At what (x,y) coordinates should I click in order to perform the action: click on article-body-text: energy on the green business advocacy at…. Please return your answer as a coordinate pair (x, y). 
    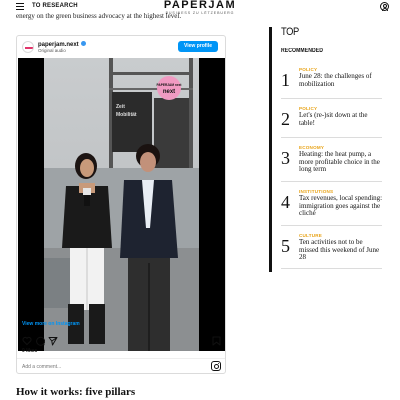
    Looking at the image, I should click on (99, 16).